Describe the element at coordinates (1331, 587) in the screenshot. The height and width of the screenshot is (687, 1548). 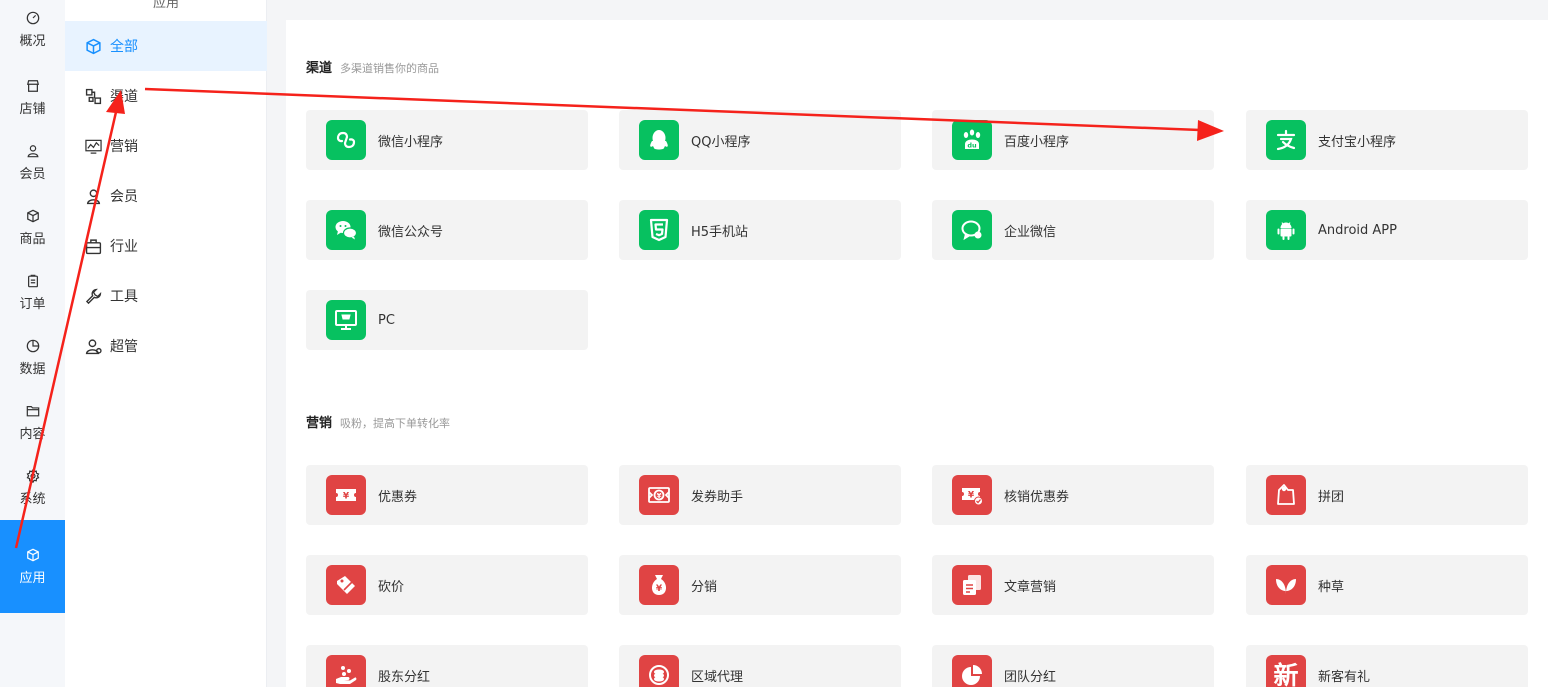
I see `tile-label: 种草` at that location.